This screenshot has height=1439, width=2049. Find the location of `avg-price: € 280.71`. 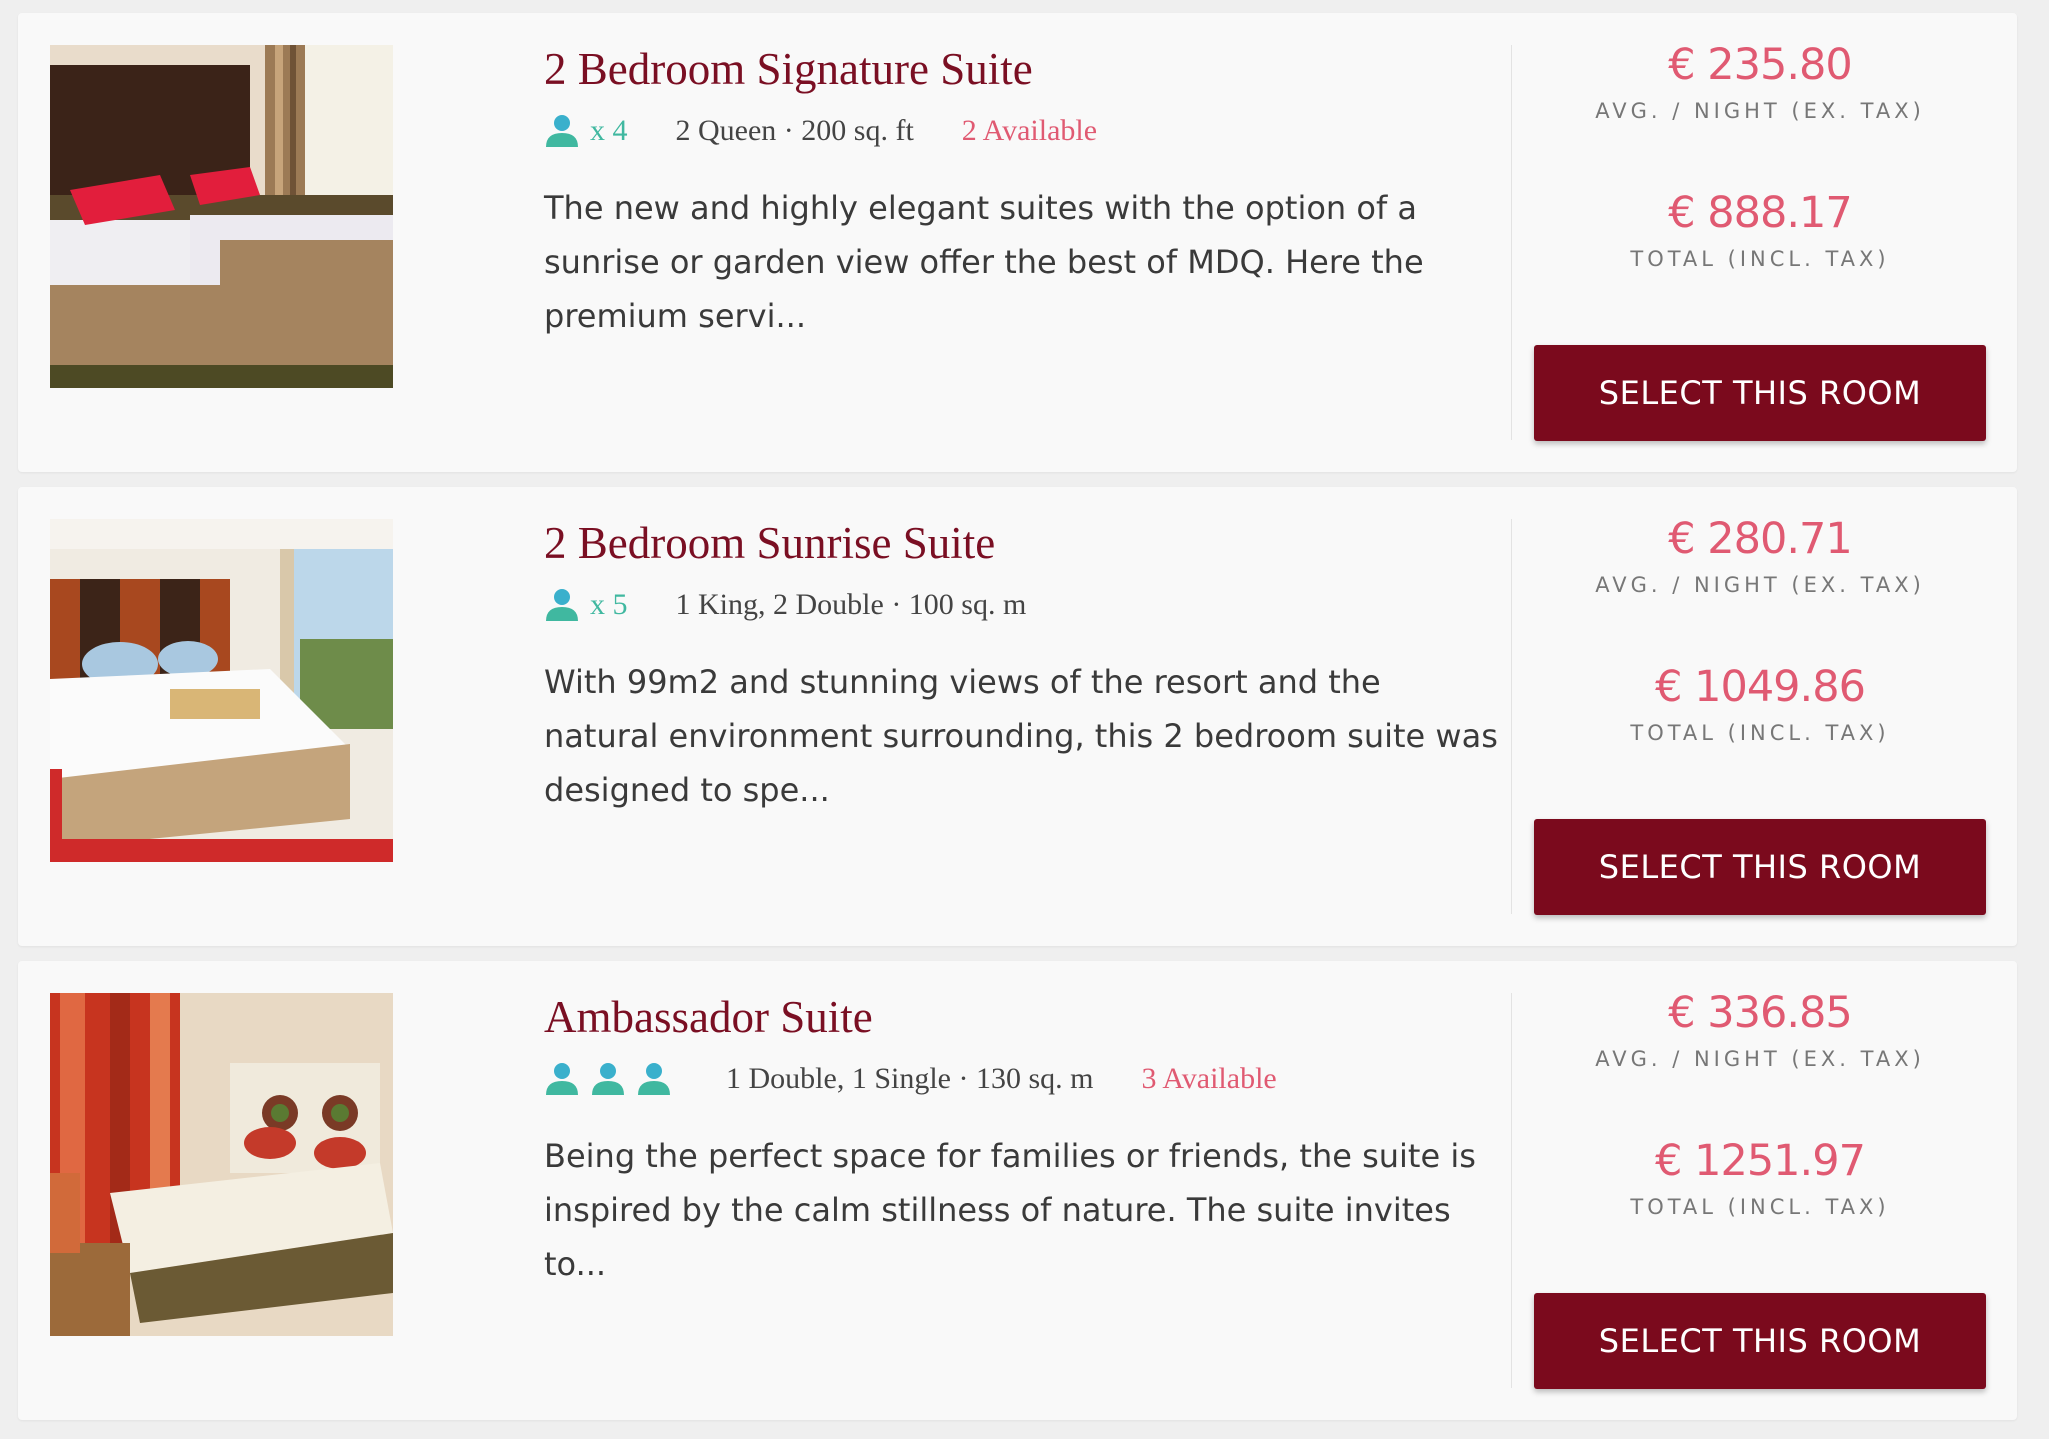

avg-price: € 280.71 is located at coordinates (1760, 539).